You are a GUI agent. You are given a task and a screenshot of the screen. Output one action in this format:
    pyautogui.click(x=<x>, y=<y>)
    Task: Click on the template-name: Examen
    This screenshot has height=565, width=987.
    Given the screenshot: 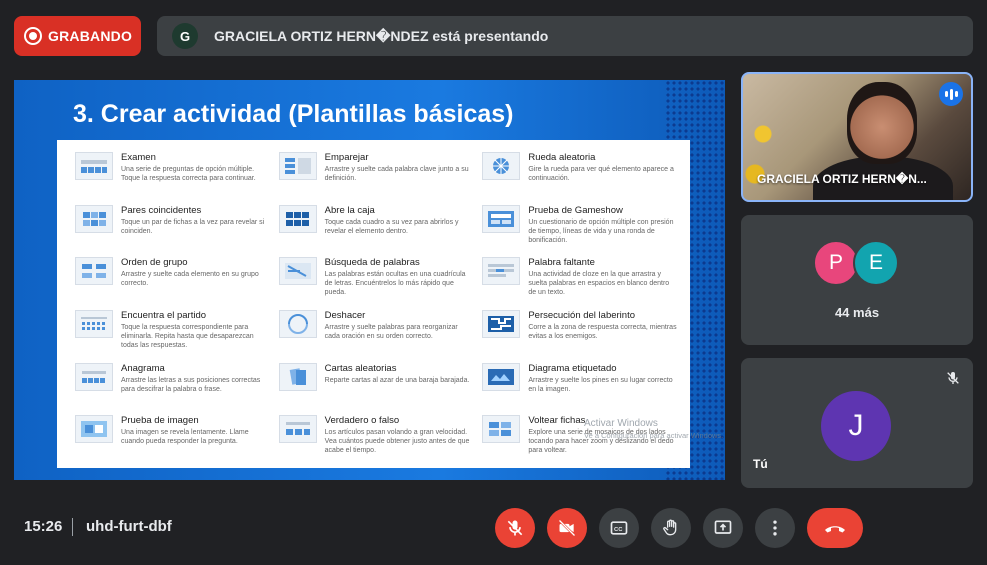 What is the action you would take?
    pyautogui.click(x=138, y=157)
    